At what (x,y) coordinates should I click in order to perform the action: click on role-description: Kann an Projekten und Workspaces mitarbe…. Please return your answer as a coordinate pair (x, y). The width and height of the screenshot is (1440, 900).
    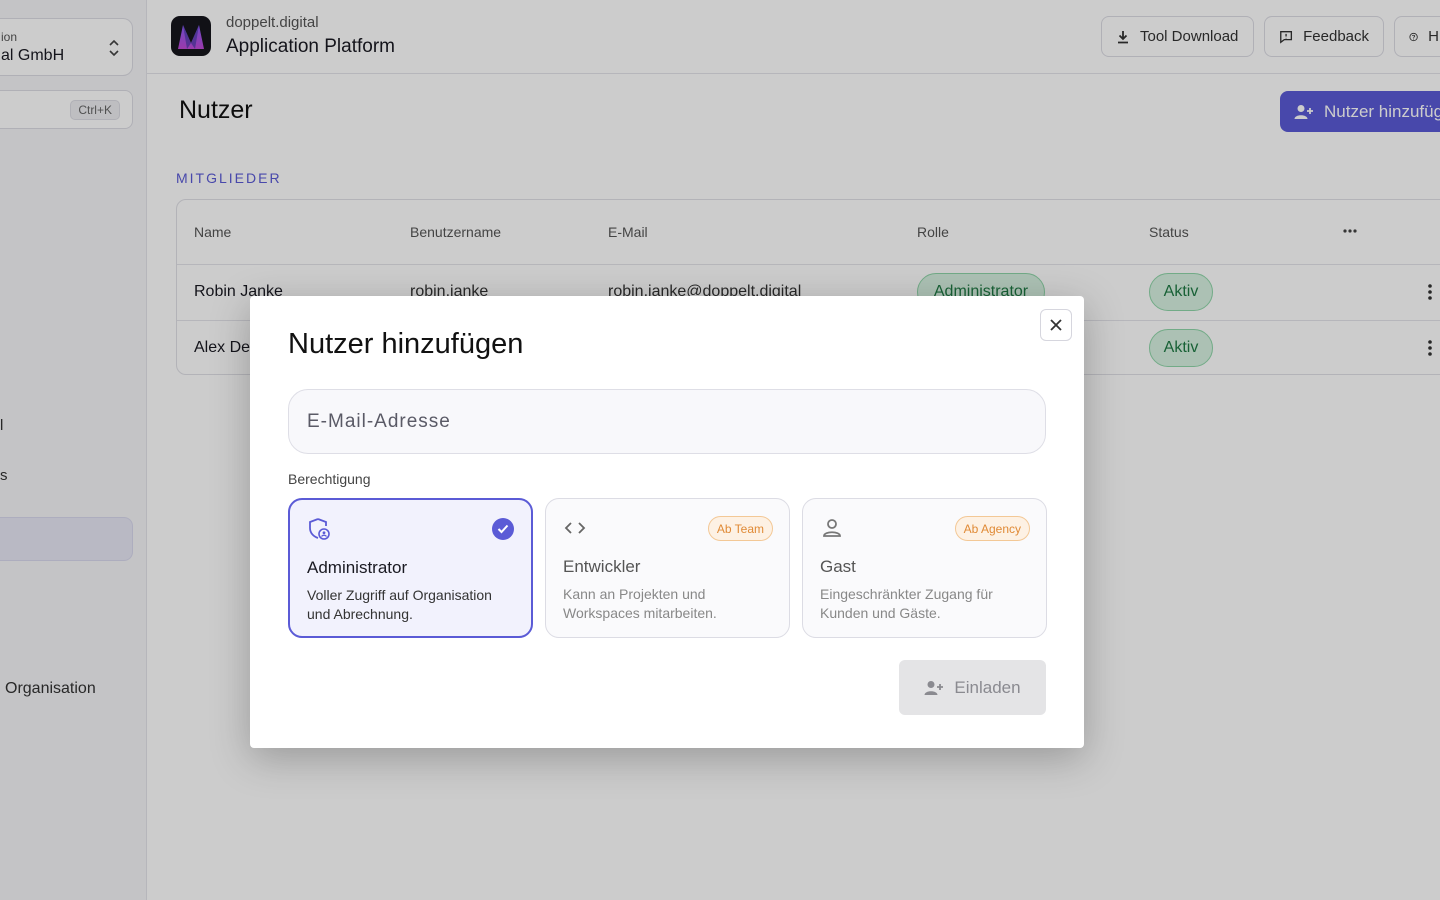
    Looking at the image, I should click on (640, 603).